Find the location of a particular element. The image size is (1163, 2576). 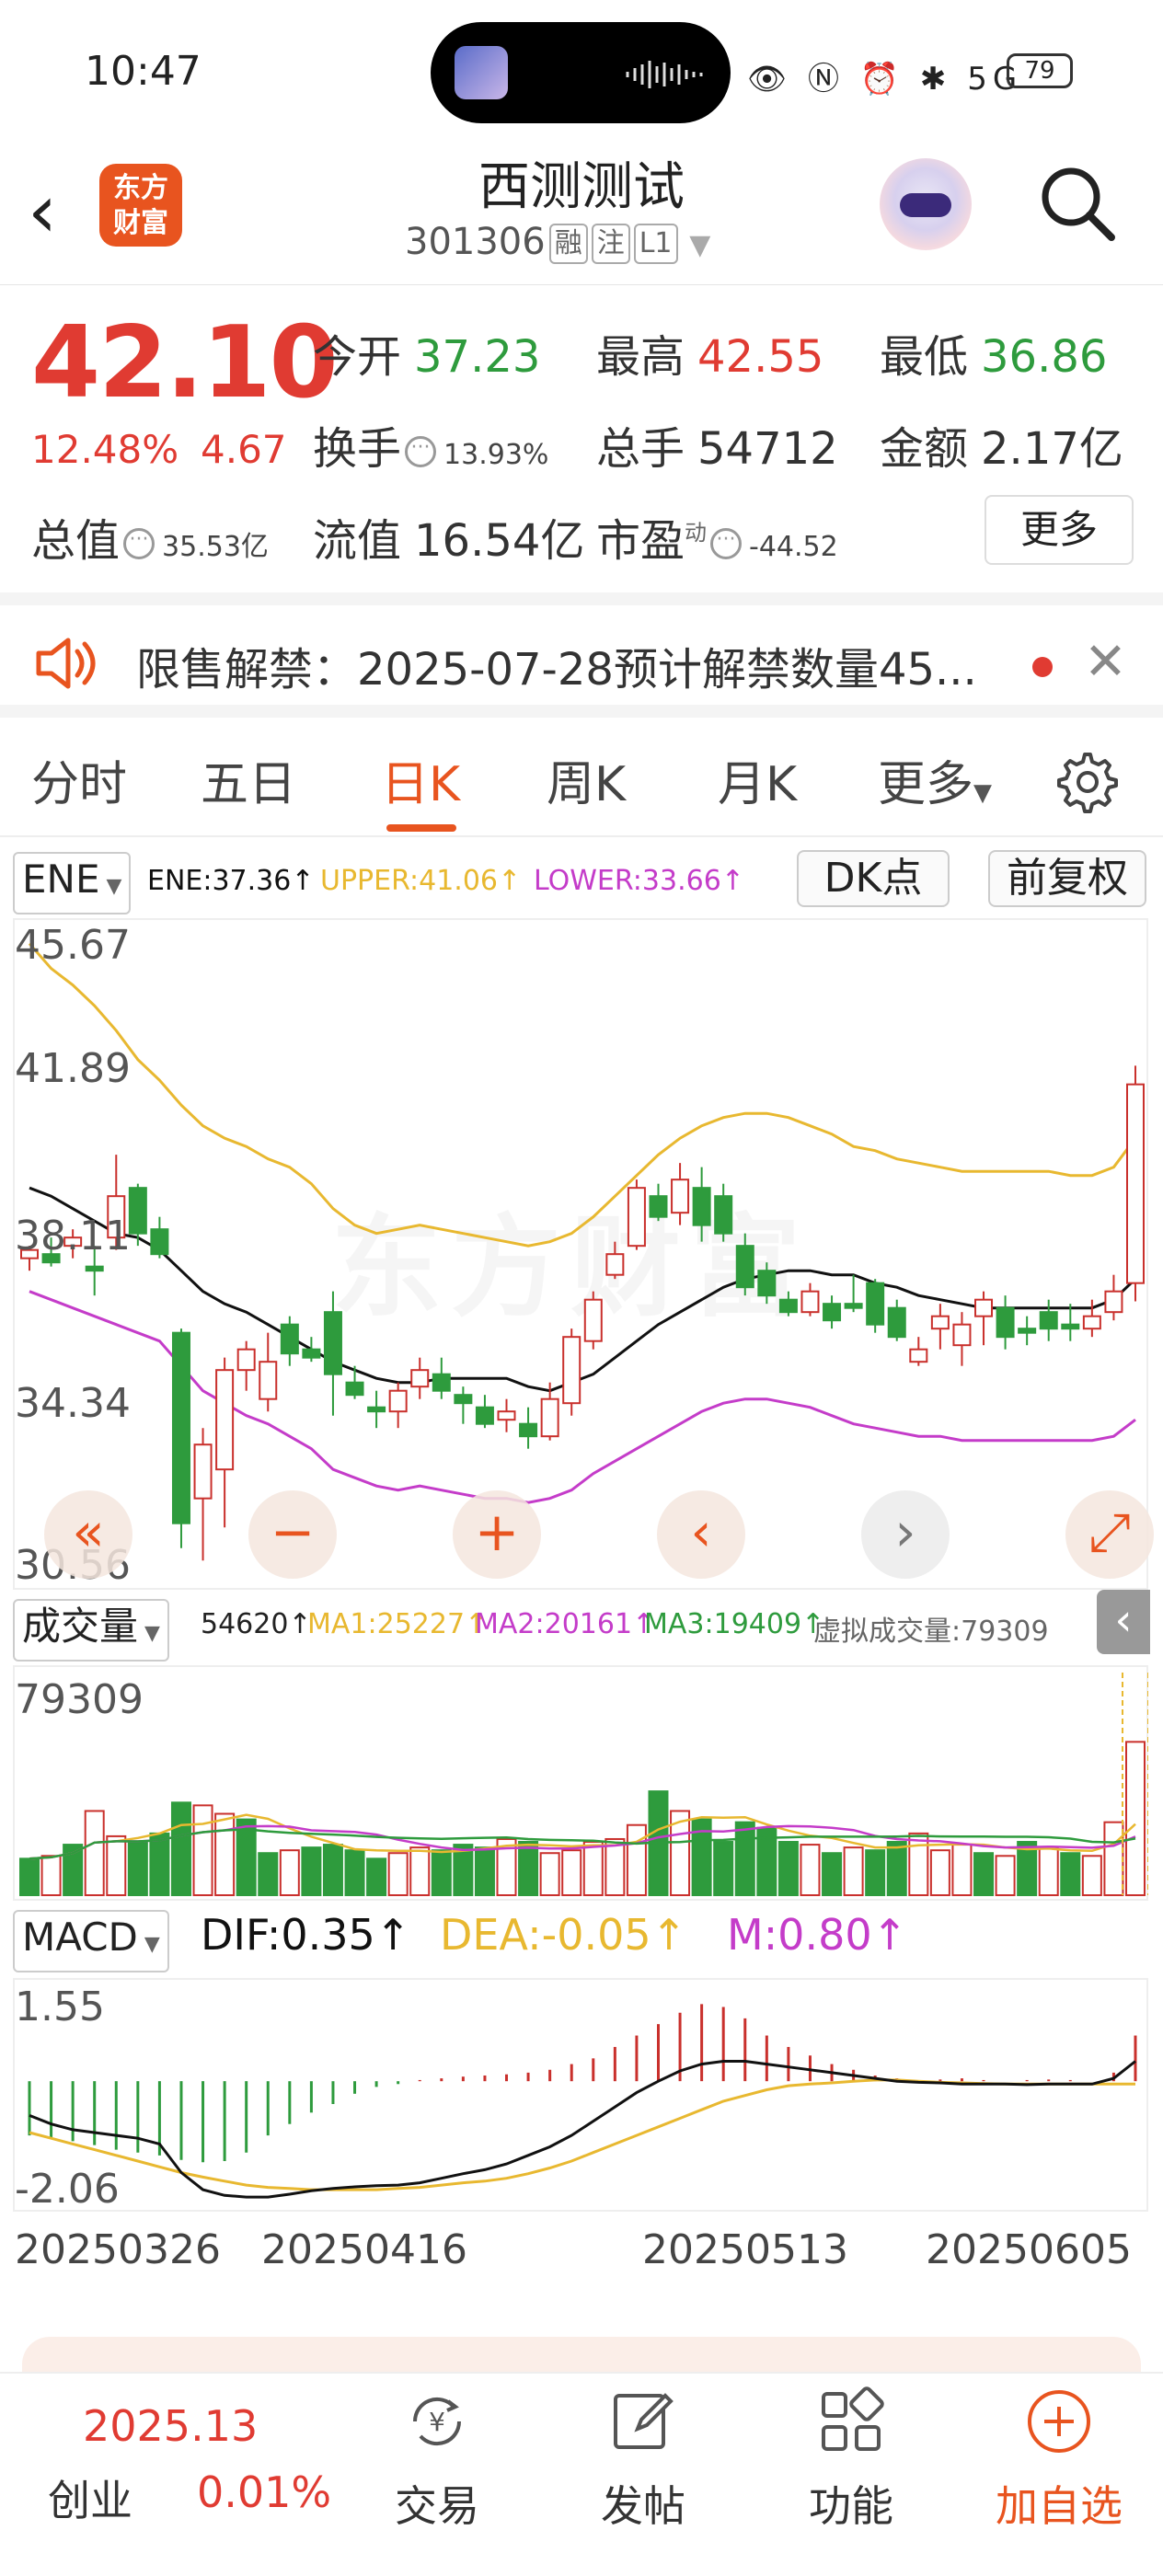

more-stats-button: 更多 is located at coordinates (1060, 530).